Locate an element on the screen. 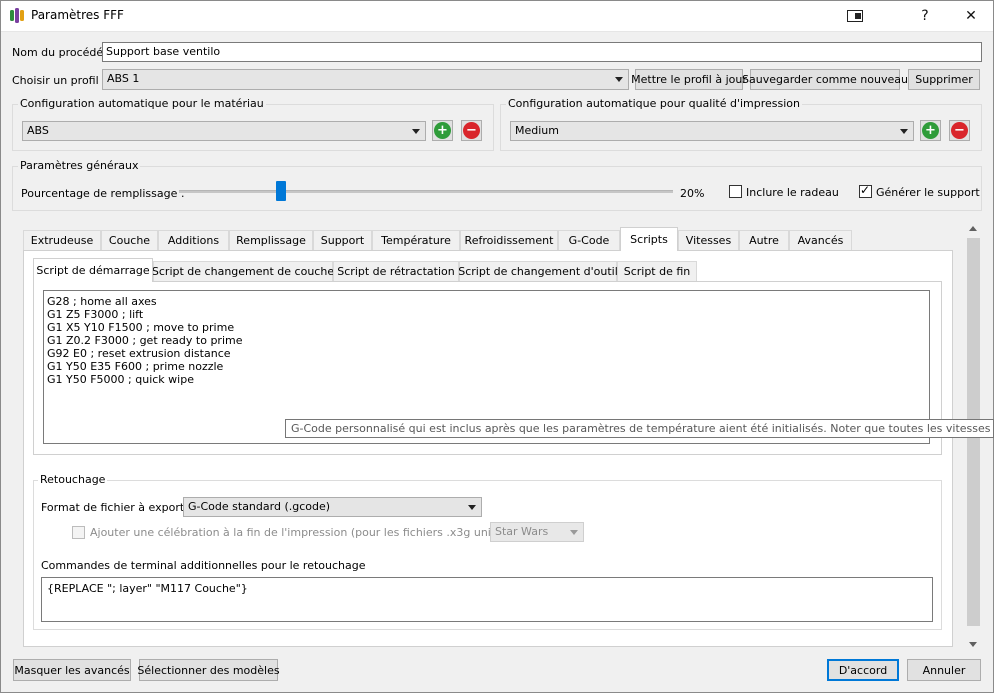  export-format-select: G-Code standard (.gcode) is located at coordinates (332, 507).